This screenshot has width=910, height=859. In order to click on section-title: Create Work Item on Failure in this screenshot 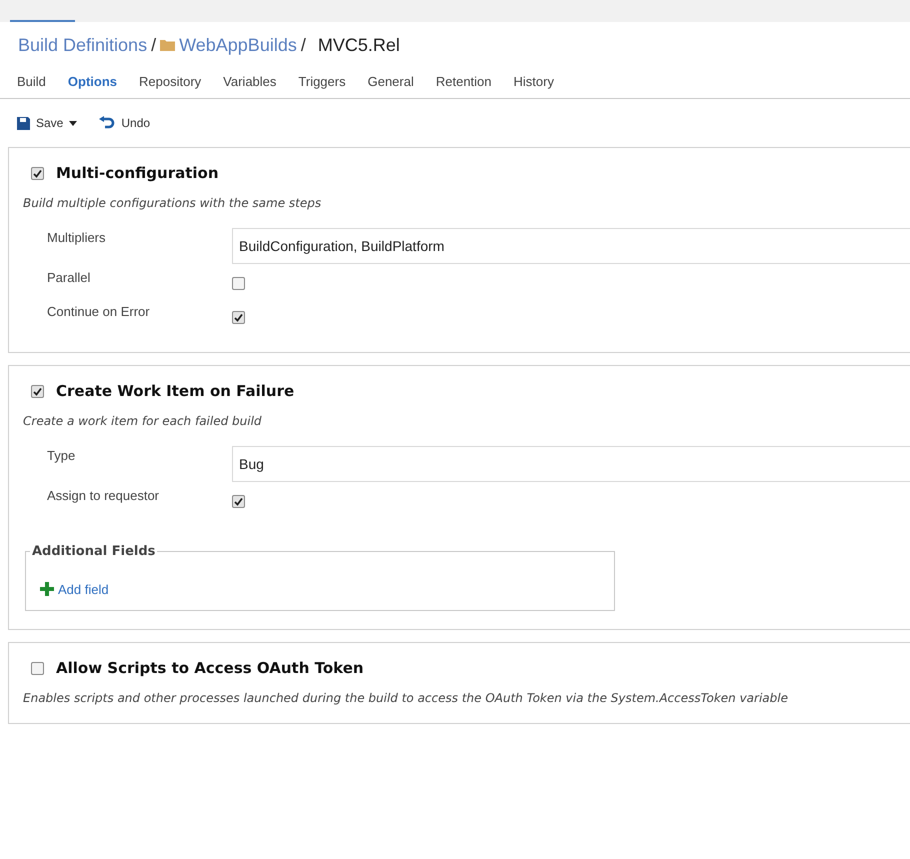, I will do `click(175, 391)`.